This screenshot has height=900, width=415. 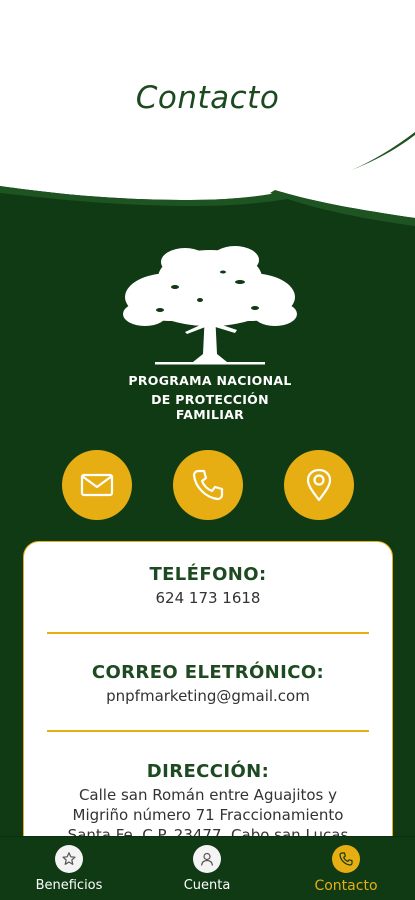 I want to click on call-button, so click(x=208, y=485).